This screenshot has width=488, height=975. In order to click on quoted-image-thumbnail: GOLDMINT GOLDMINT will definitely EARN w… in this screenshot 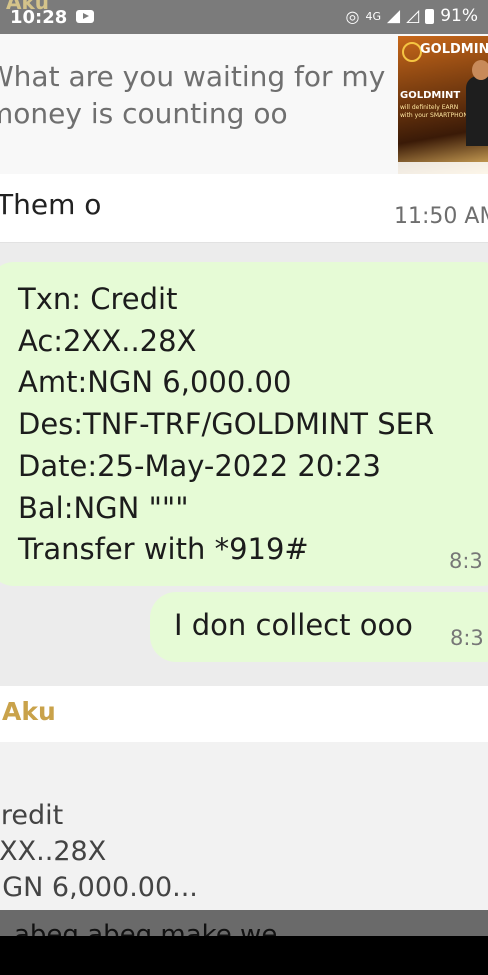, I will do `click(443, 105)`.